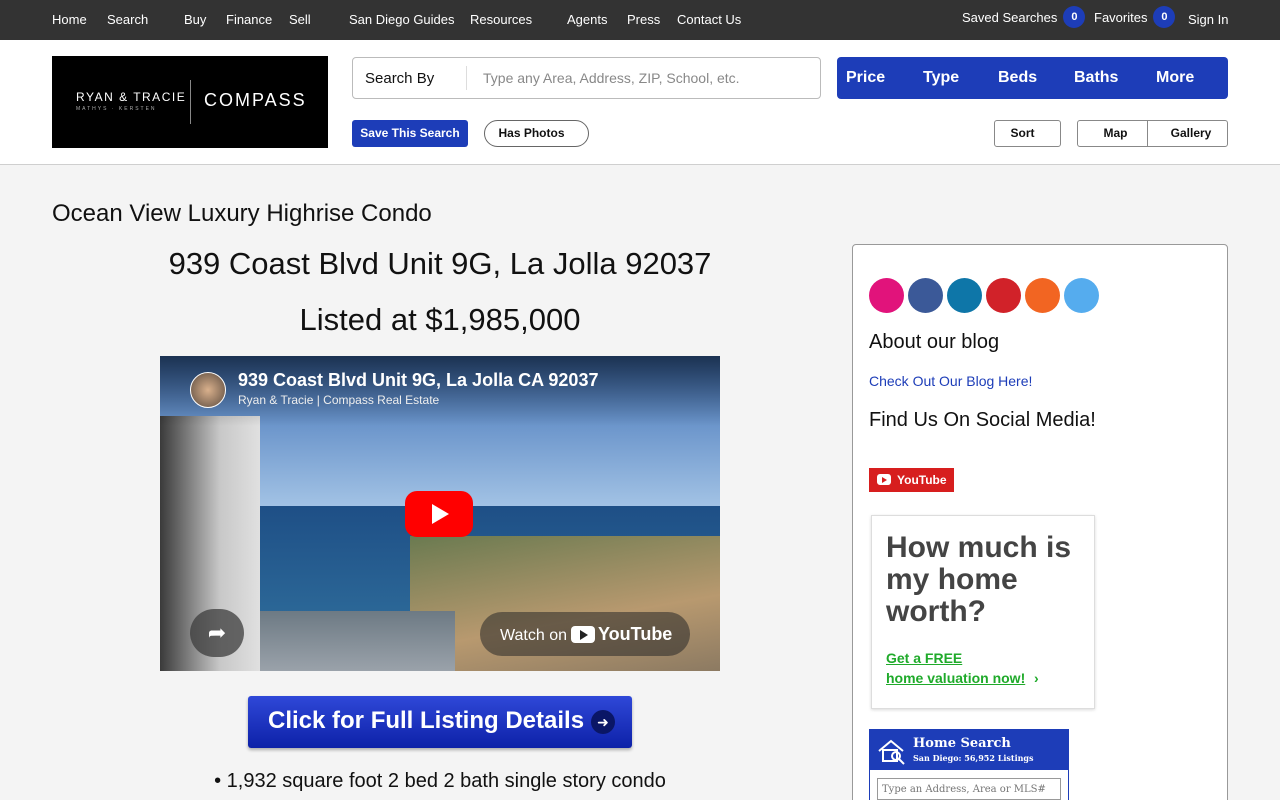 The height and width of the screenshot is (800, 1280). I want to click on nav-sell-label: Sell, so click(300, 19).